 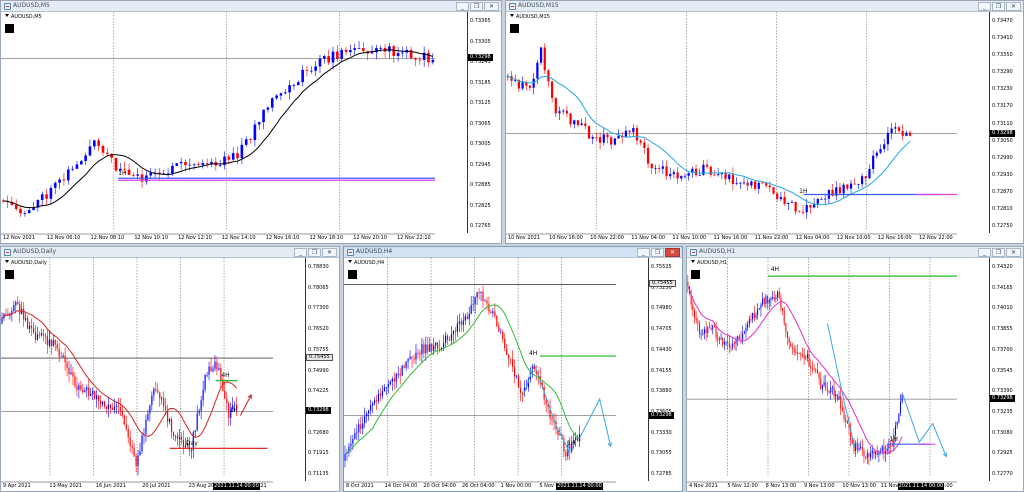 What do you see at coordinates (859, 486) in the screenshot?
I see `time-axis-label: 10 Nov 13:00` at bounding box center [859, 486].